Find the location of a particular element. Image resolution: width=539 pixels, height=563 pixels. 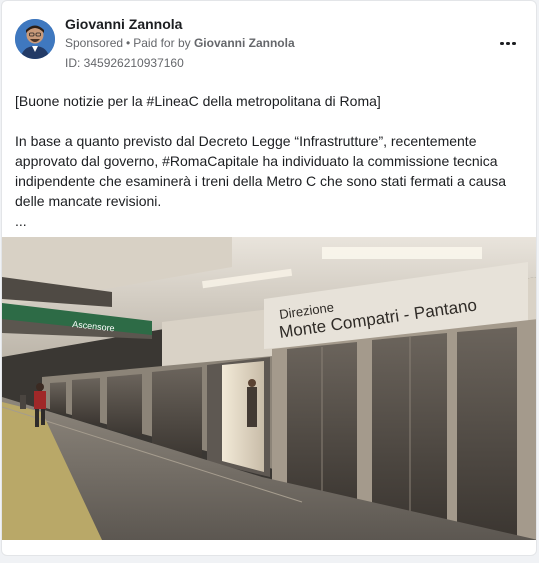

more-options-button is located at coordinates (508, 41).